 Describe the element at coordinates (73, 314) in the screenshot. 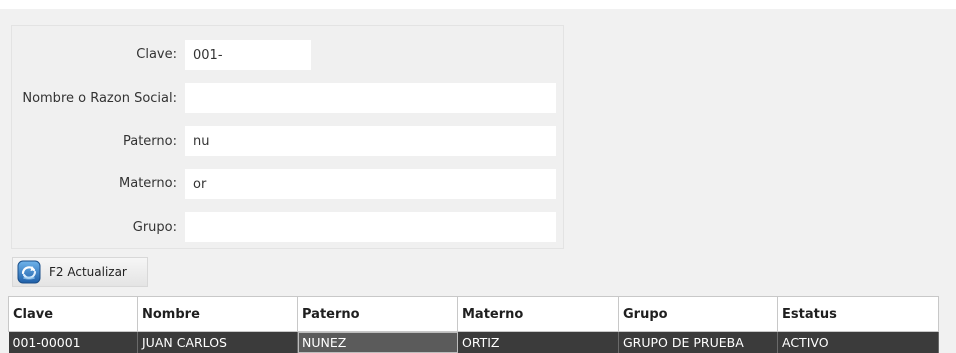

I see `column-header-clave: Clave` at that location.